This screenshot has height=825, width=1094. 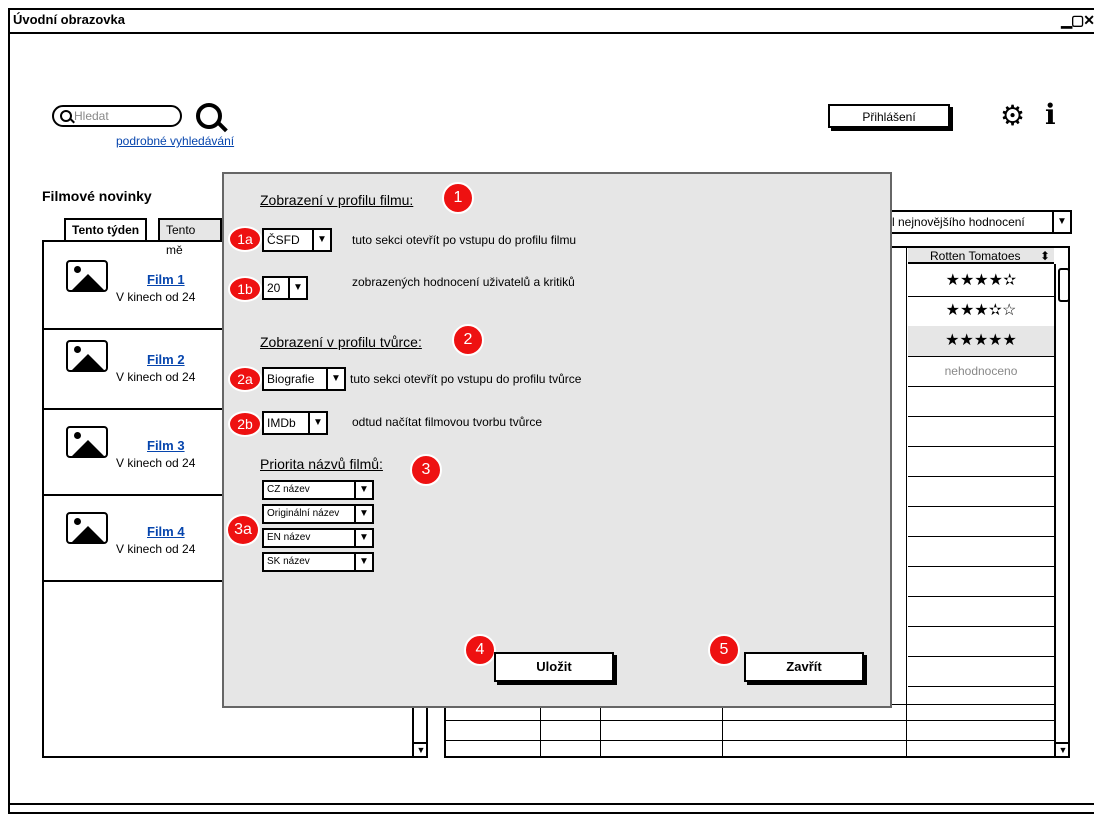 I want to click on creator-section-select: Biografie ▼, so click(x=304, y=379).